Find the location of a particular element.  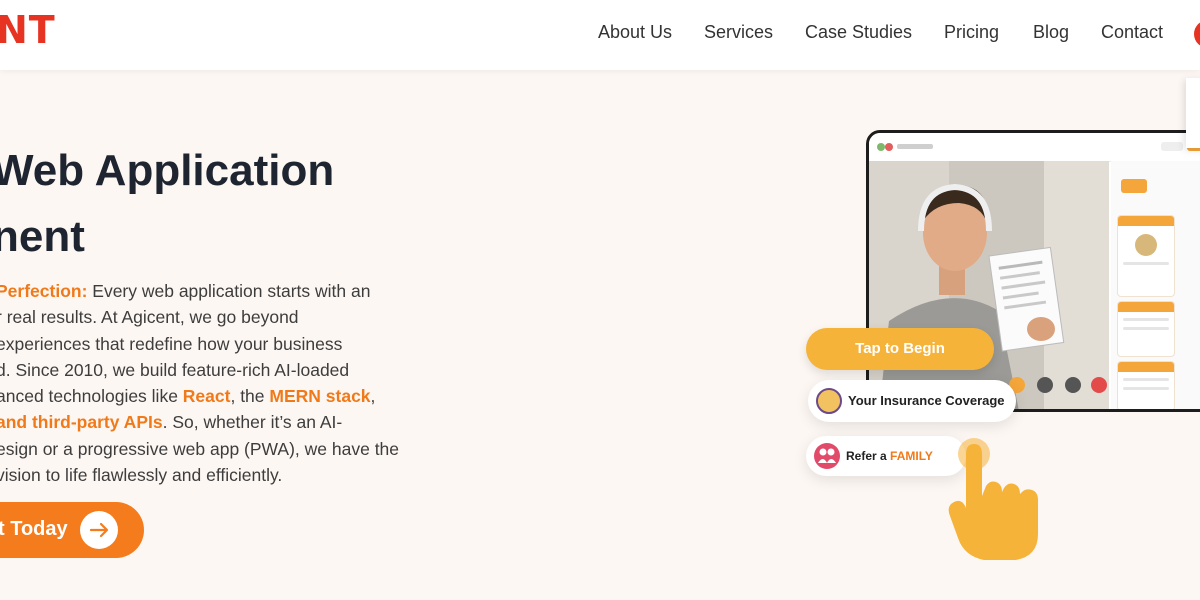

pointing-hand-icon is located at coordinates (994, 501).